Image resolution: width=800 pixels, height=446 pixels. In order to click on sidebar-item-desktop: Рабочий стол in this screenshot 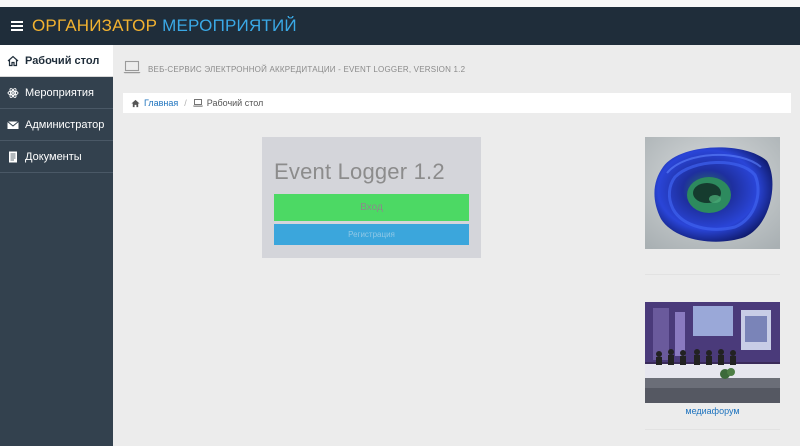, I will do `click(56, 61)`.